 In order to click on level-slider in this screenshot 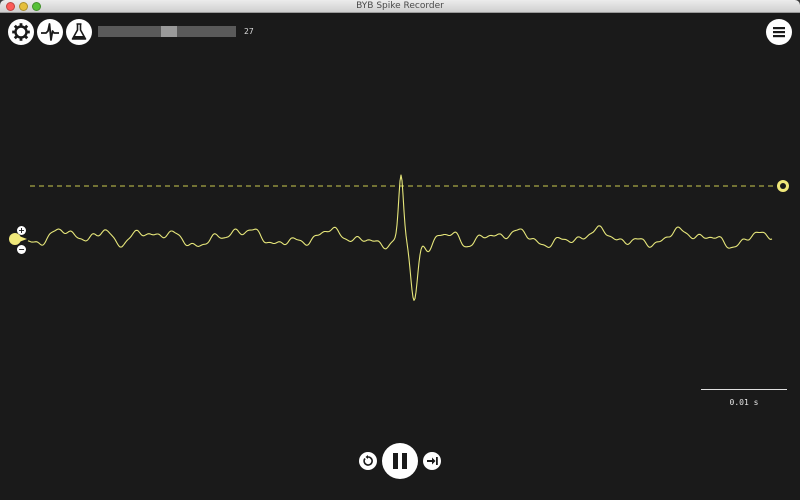, I will do `click(167, 31)`.